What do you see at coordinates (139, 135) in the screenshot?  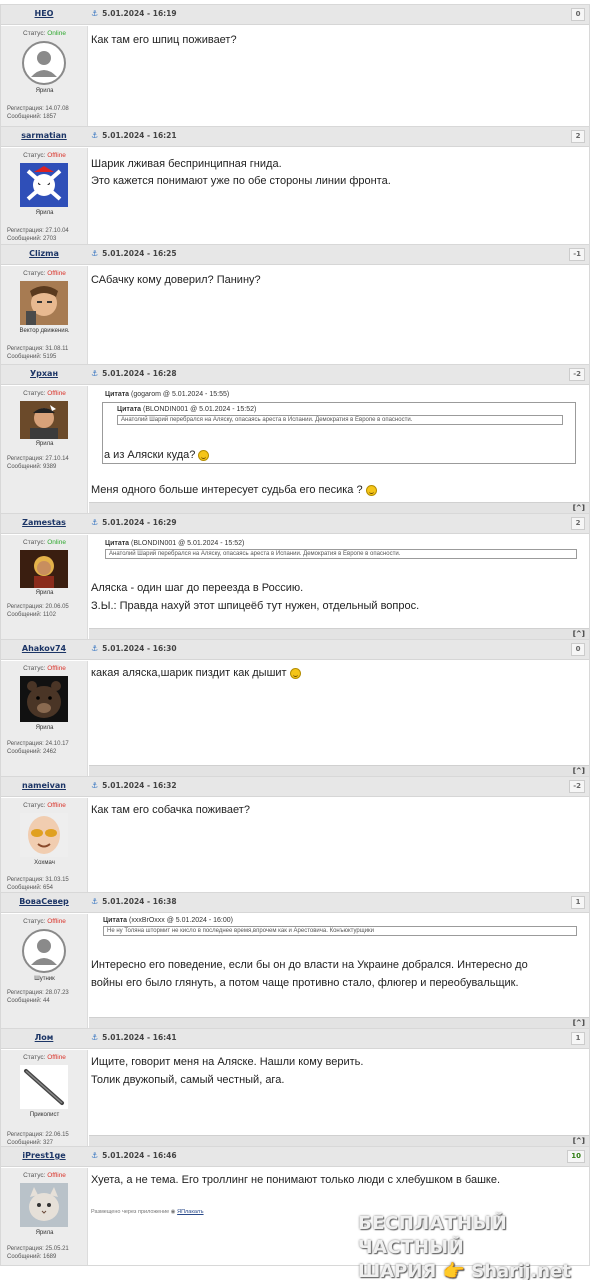 I see `post-date-text: 5.01.2024 - 16:21` at bounding box center [139, 135].